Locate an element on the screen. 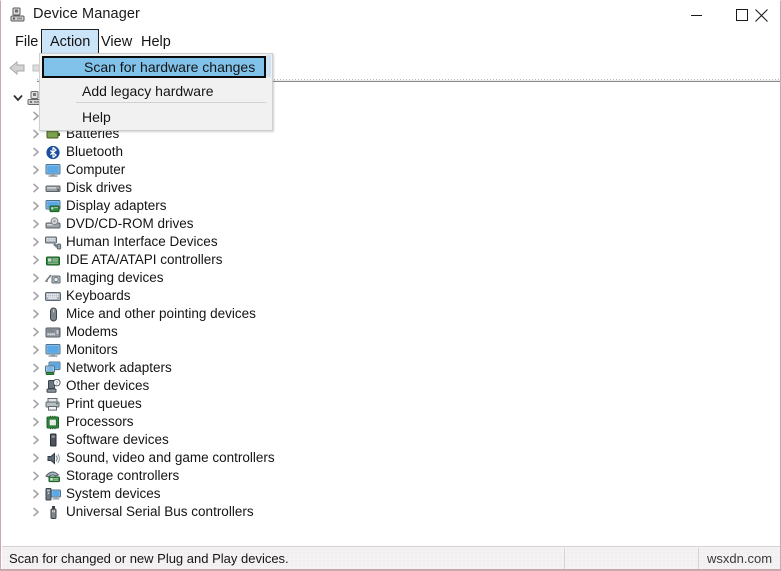  tree-item: Modems is located at coordinates (73, 332).